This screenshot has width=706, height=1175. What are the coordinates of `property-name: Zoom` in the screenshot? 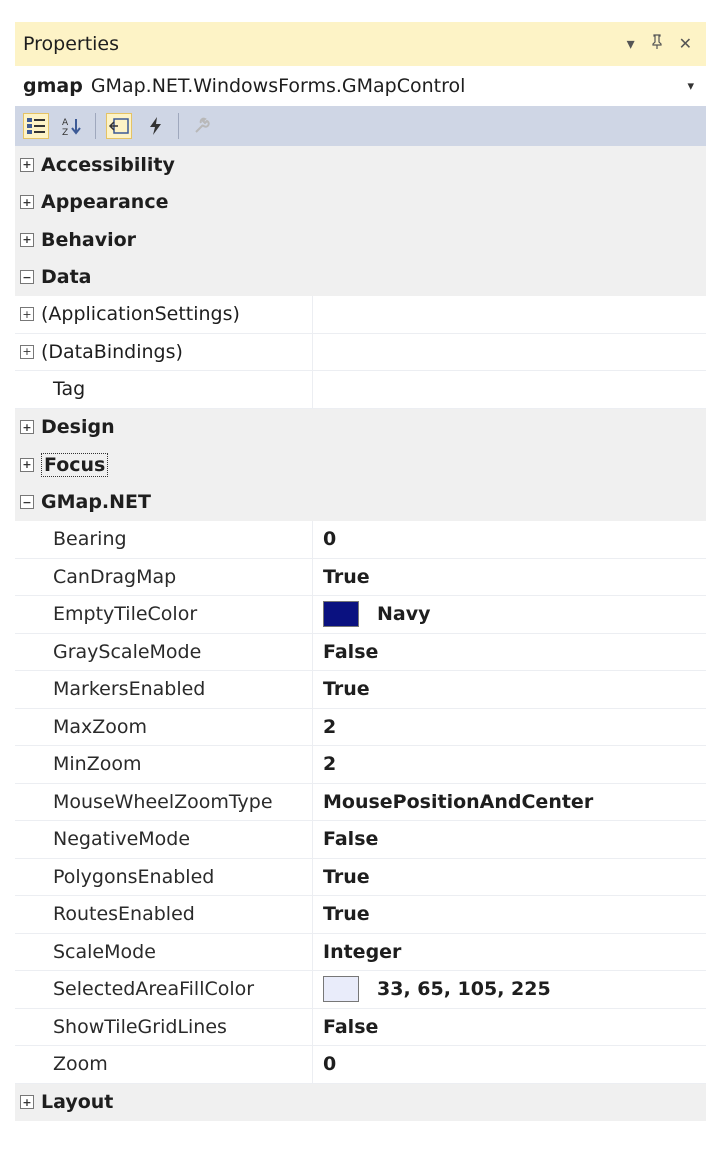 It's located at (164, 1064).